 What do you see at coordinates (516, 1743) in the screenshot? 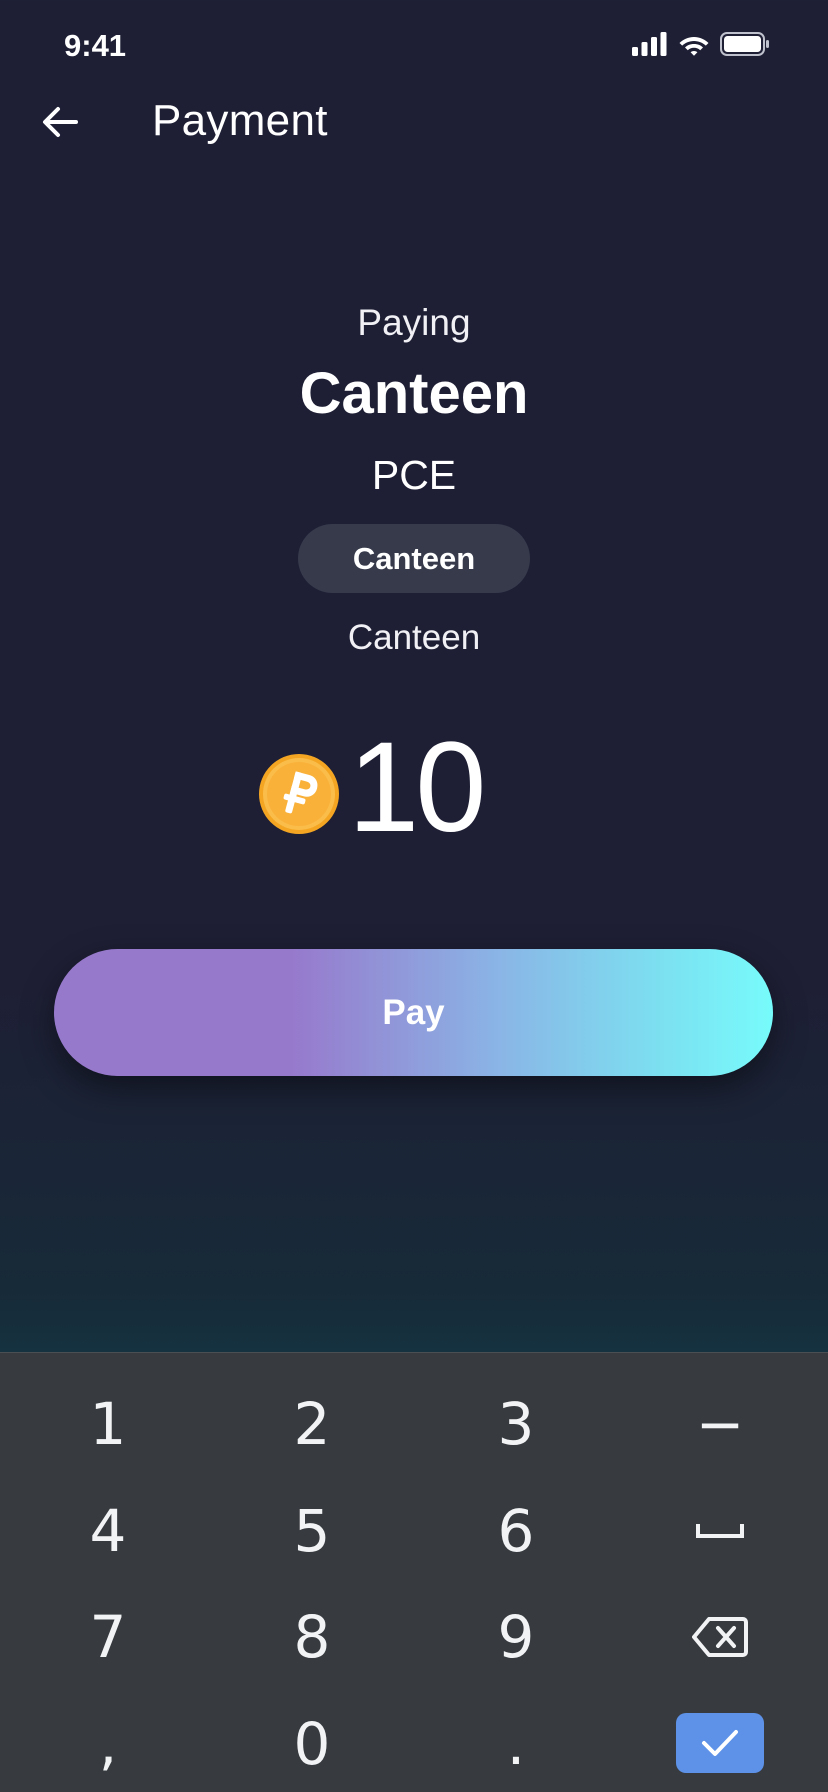
I see `key-period: .` at bounding box center [516, 1743].